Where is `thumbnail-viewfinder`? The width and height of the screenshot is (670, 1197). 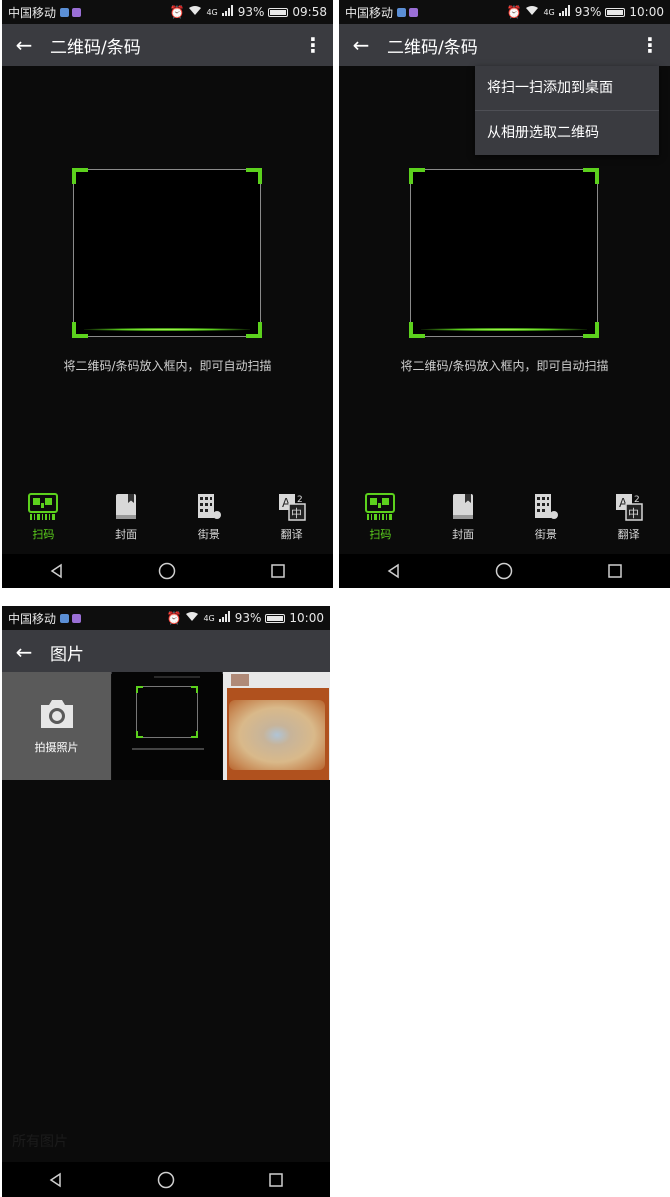 thumbnail-viewfinder is located at coordinates (167, 712).